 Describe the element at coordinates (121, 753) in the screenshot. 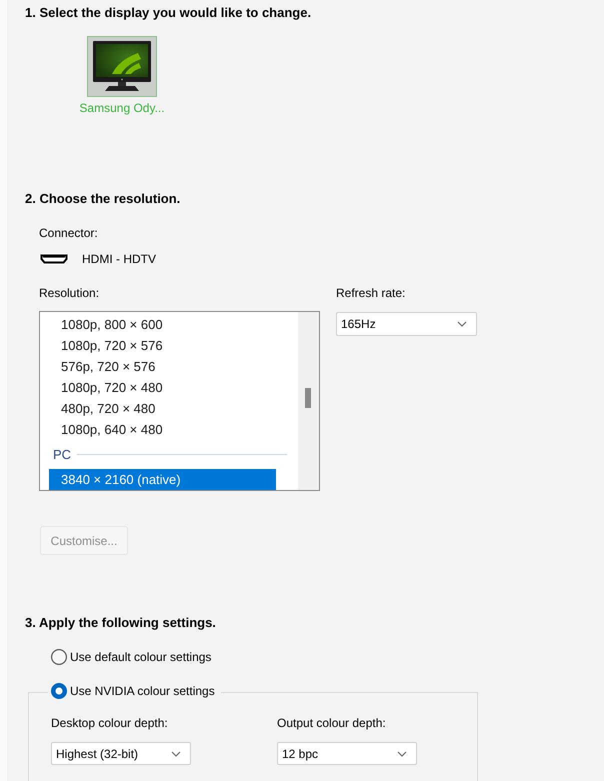

I see `dropdown: Highest (32-bit)` at that location.